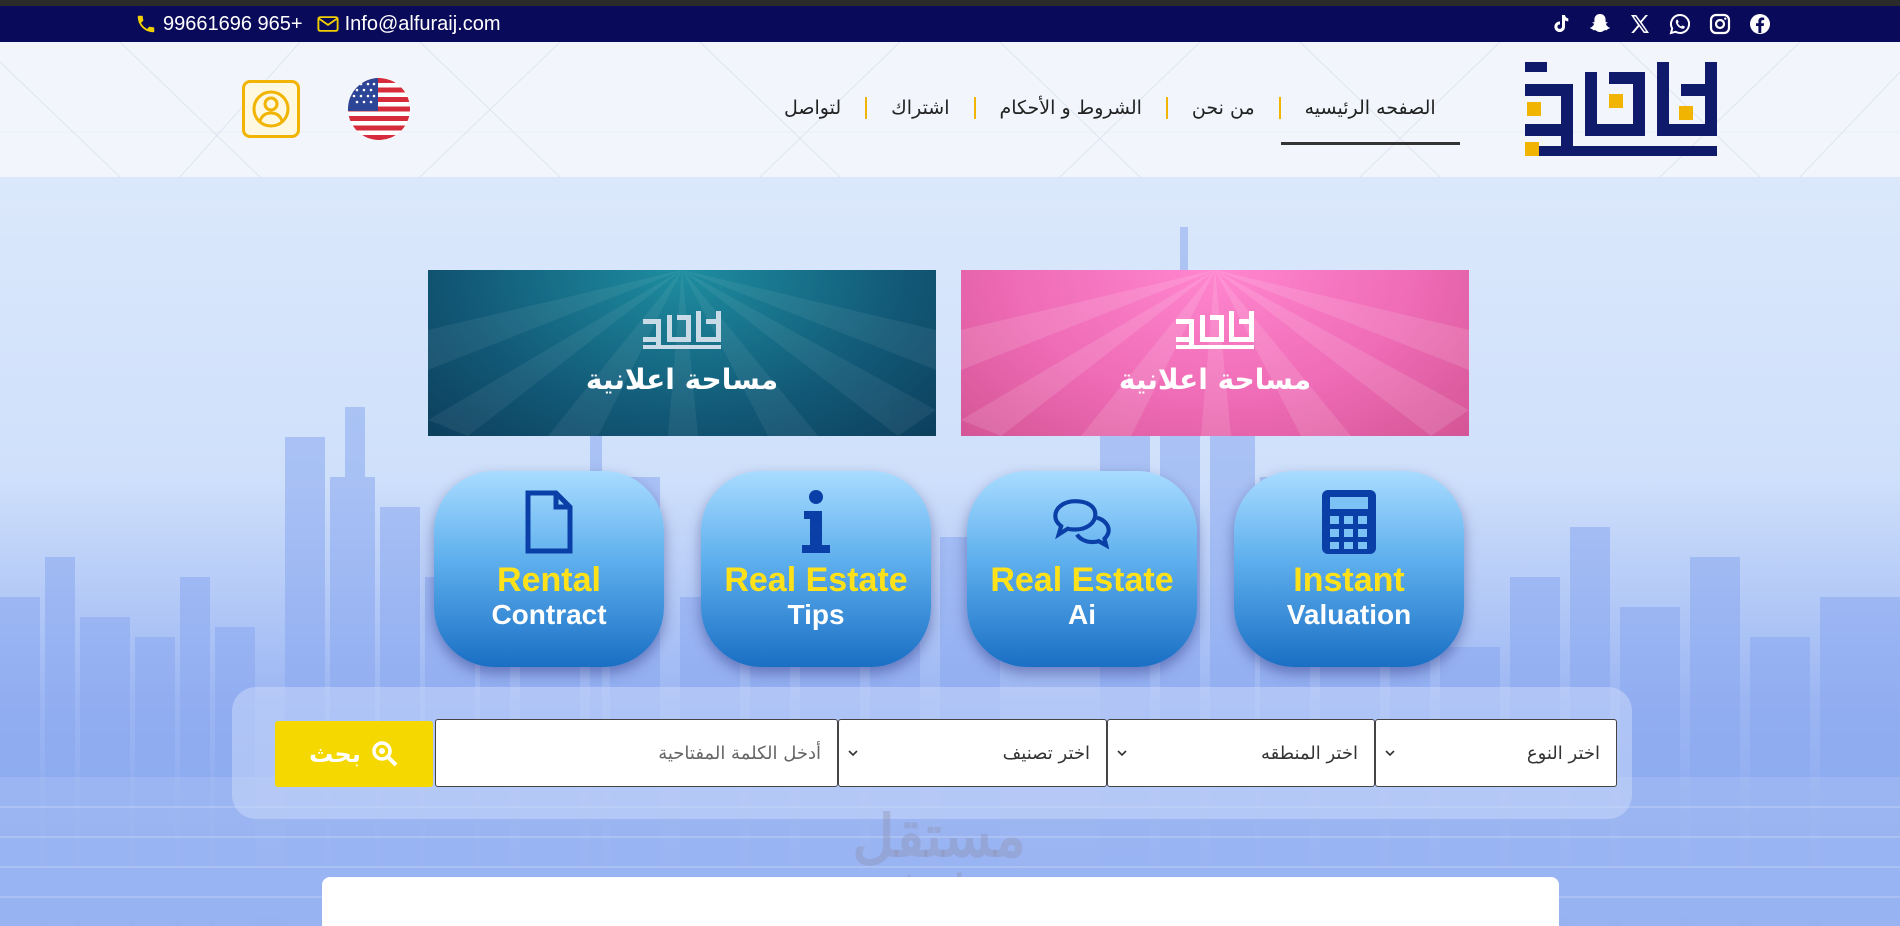 Image resolution: width=1900 pixels, height=926 pixels. What do you see at coordinates (1082, 522) in the screenshot?
I see `chat-bubbles-icon` at bounding box center [1082, 522].